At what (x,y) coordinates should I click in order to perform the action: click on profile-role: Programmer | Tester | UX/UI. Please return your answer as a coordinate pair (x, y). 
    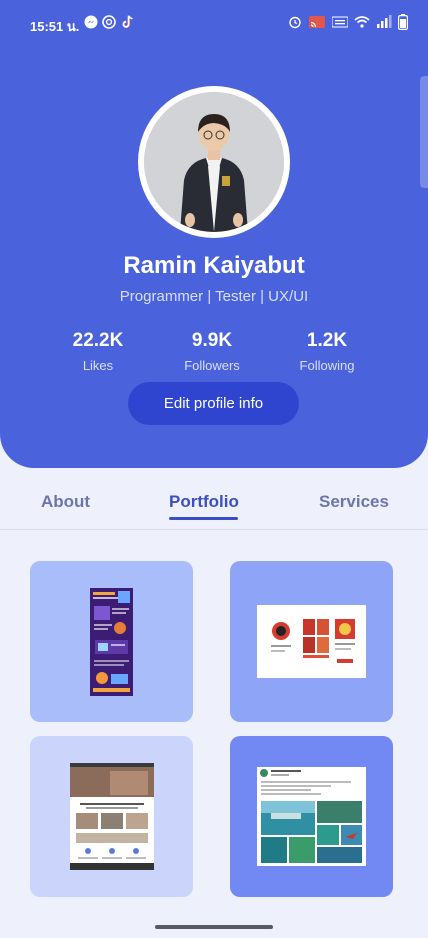
    Looking at the image, I should click on (214, 296).